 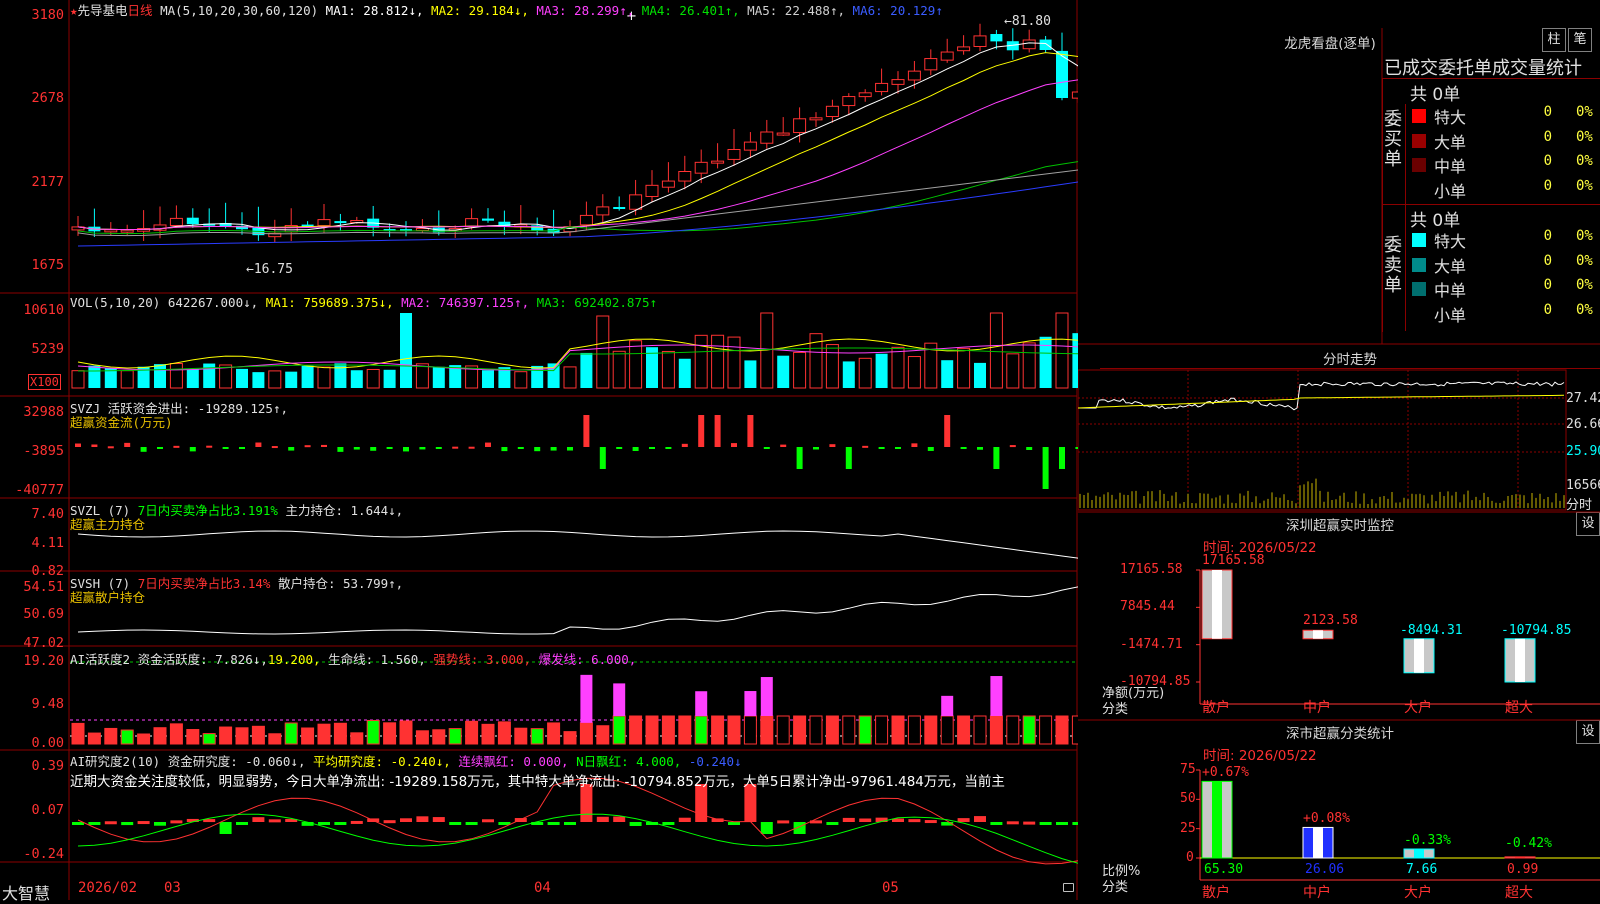 What do you see at coordinates (108, 888) in the screenshot?
I see `date-tick-feb: 2026/02` at bounding box center [108, 888].